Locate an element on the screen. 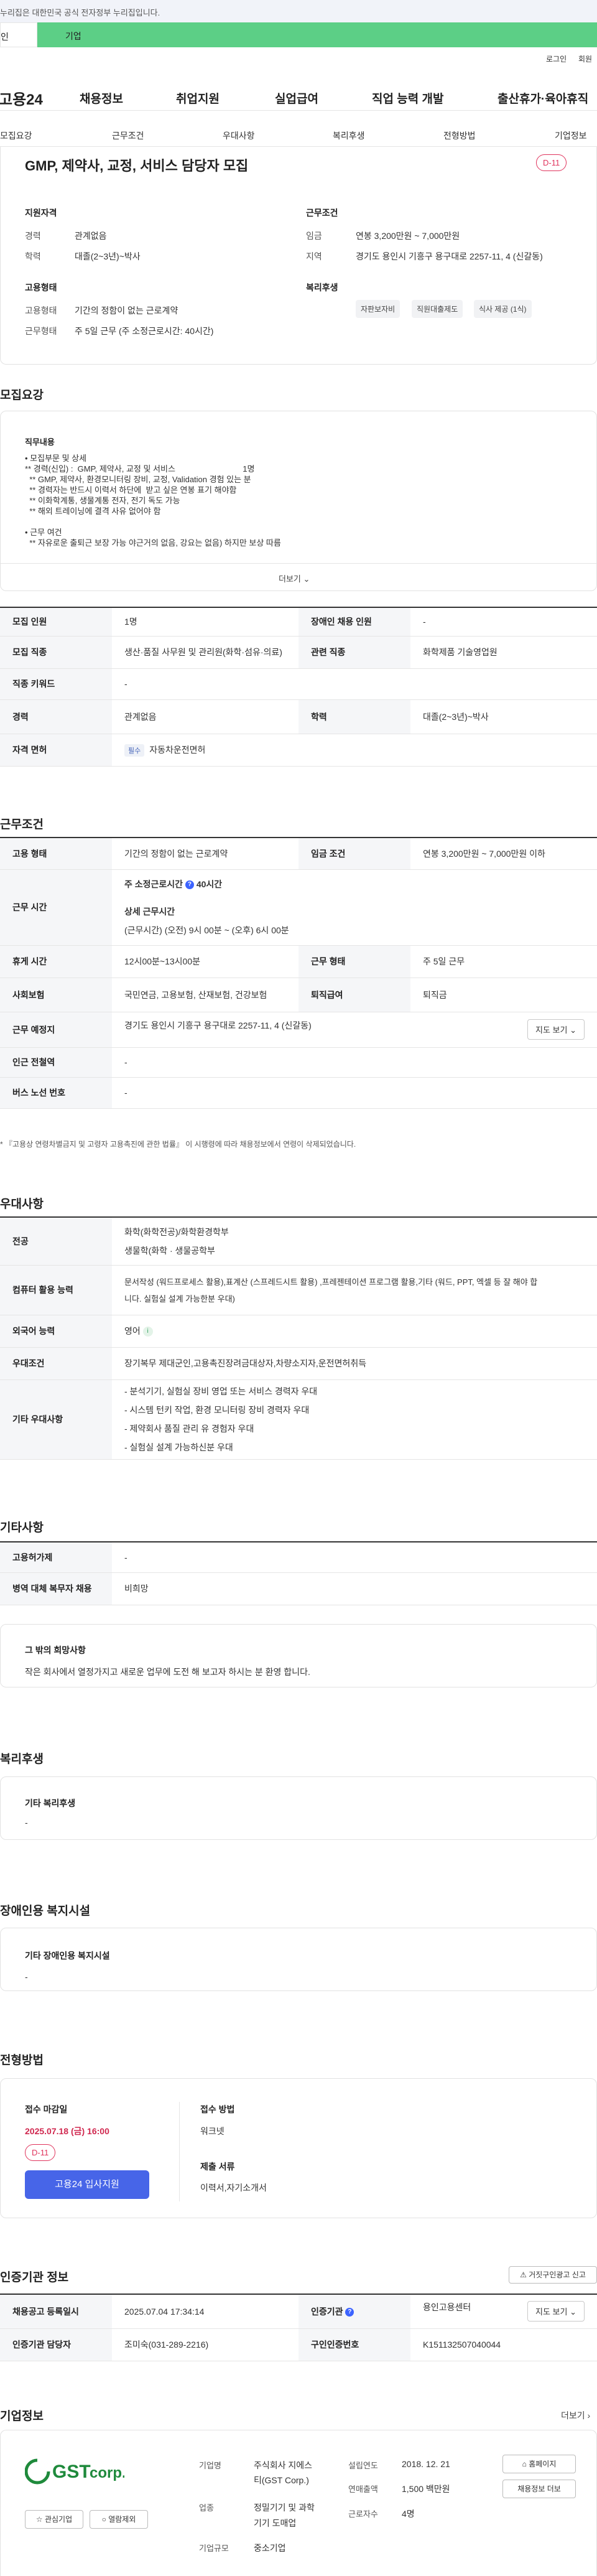 This screenshot has width=597, height=2576. gov-notice-text: 누리집은 대한민국 공식 전자정부 누리집입니다. is located at coordinates (80, 12).